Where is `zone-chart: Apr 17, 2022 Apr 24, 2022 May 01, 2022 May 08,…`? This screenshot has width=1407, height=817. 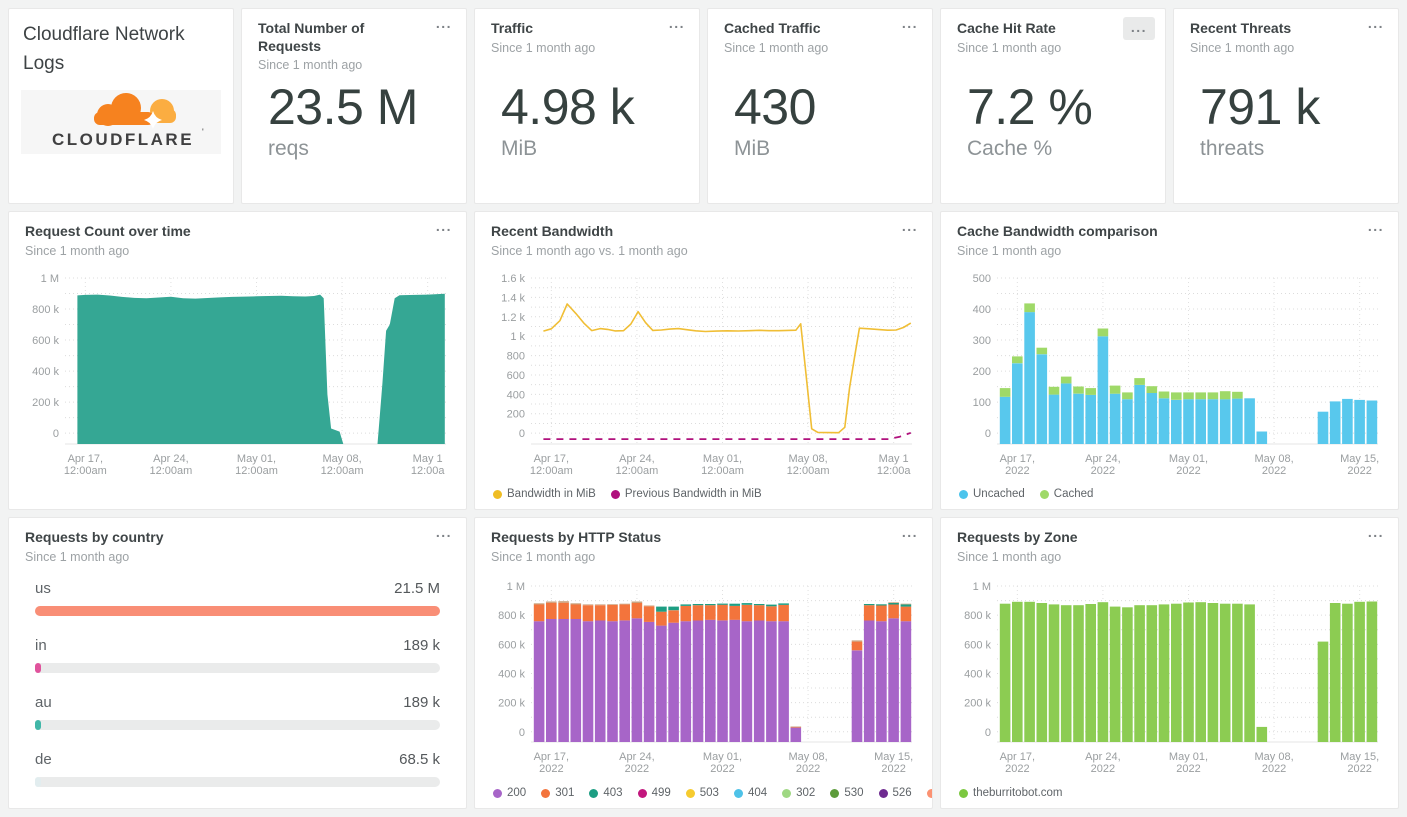 zone-chart: Apr 17, 2022 Apr 24, 2022 May 01, 2022 May 08,… is located at coordinates (1170, 673).